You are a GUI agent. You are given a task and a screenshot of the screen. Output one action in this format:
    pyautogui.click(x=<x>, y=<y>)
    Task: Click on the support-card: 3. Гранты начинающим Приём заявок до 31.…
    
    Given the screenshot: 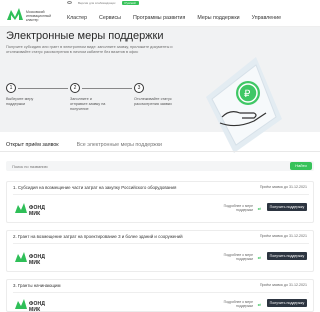 What is the action you would take?
    pyautogui.click(x=160, y=295)
    